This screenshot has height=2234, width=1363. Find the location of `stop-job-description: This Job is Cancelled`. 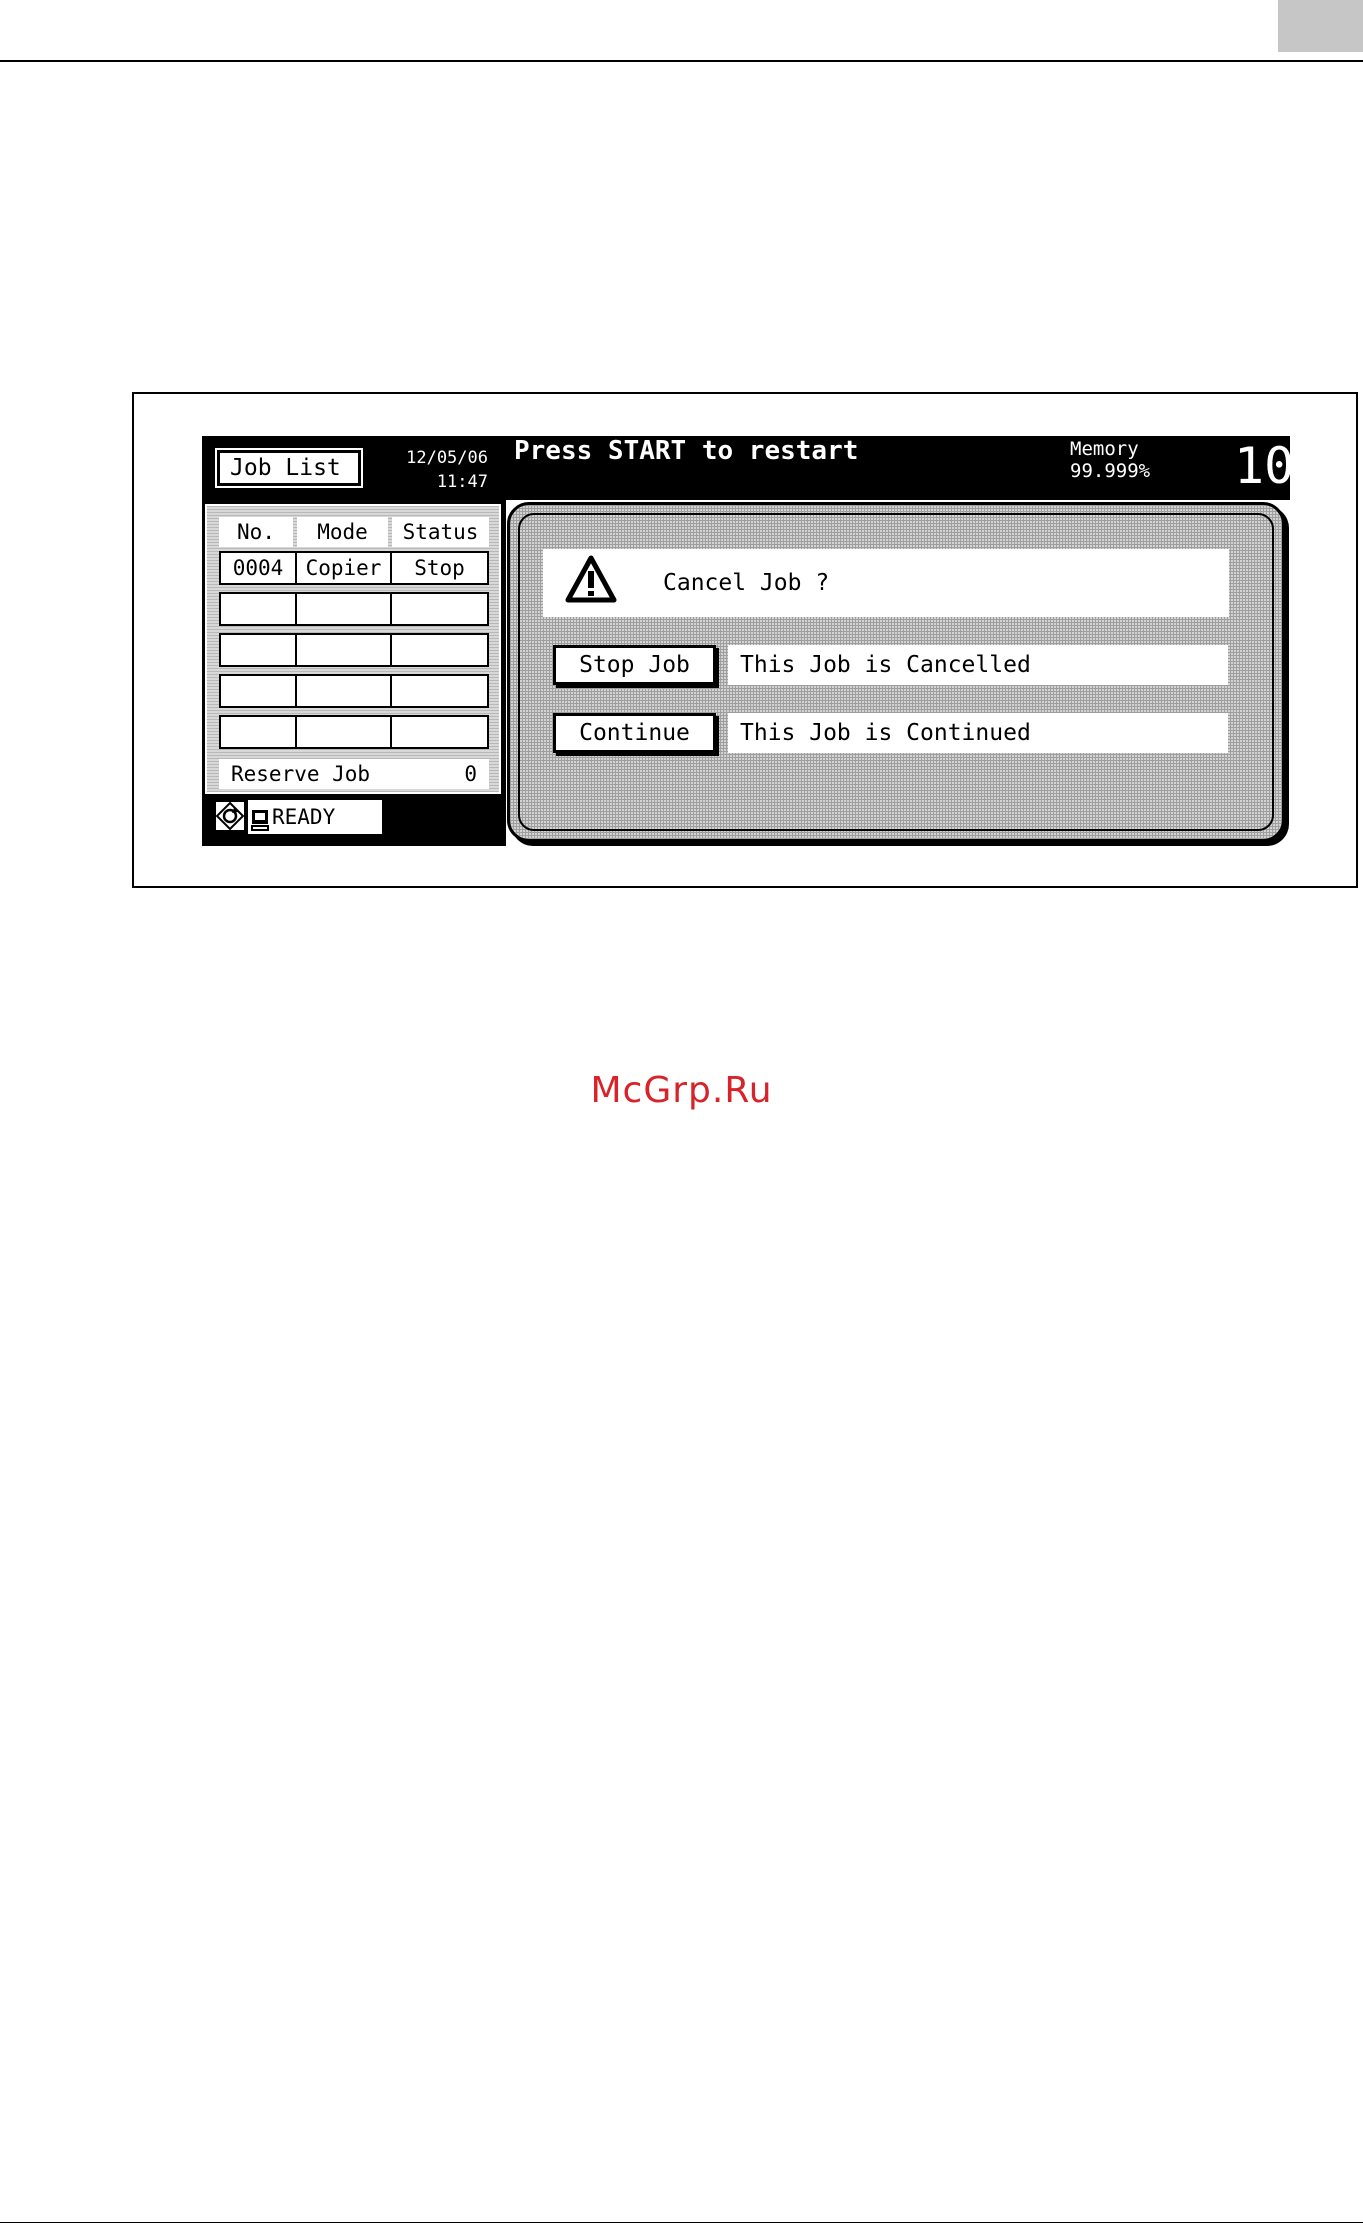

stop-job-description: This Job is Cancelled is located at coordinates (978, 665).